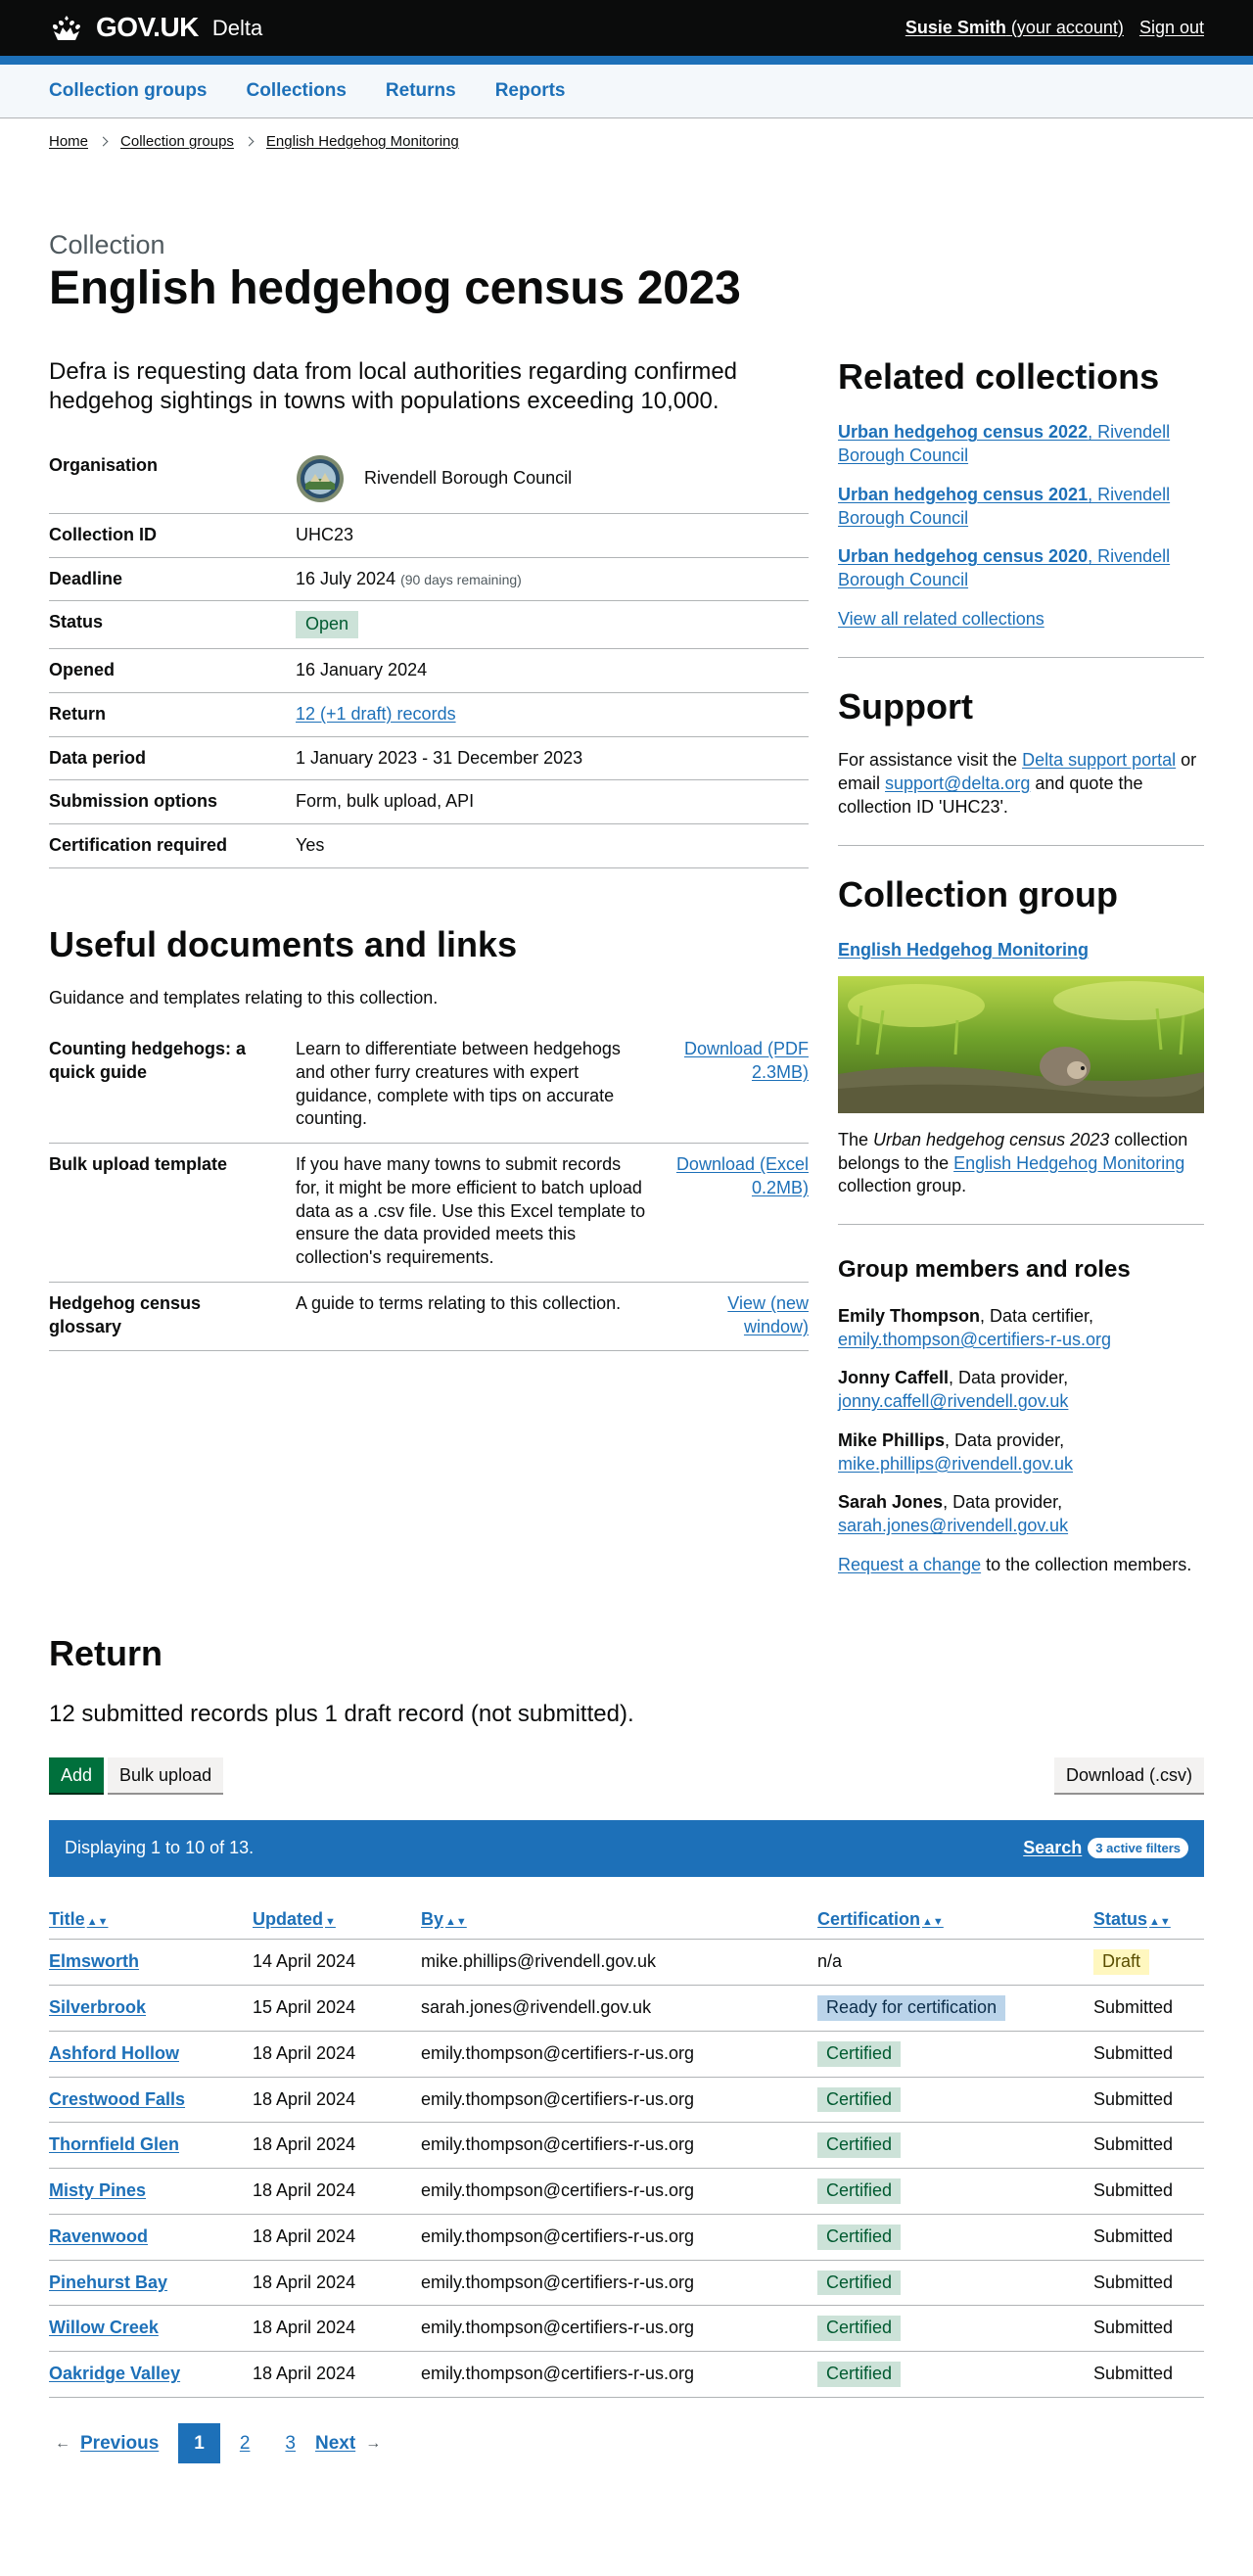  I want to click on add-button: Add, so click(77, 1774).